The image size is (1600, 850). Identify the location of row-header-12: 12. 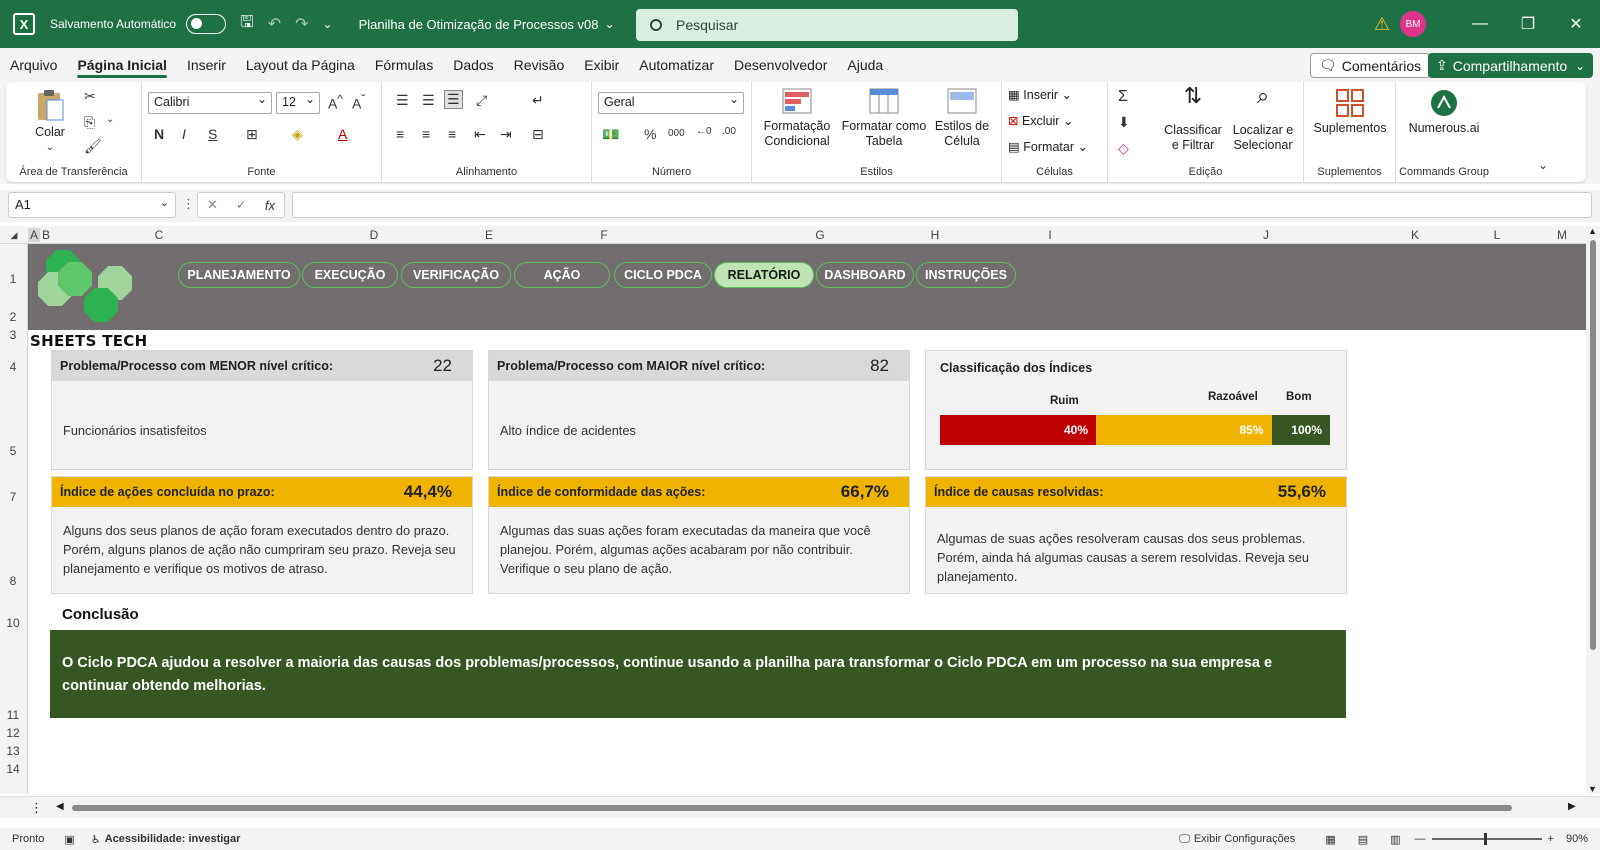
(13, 733).